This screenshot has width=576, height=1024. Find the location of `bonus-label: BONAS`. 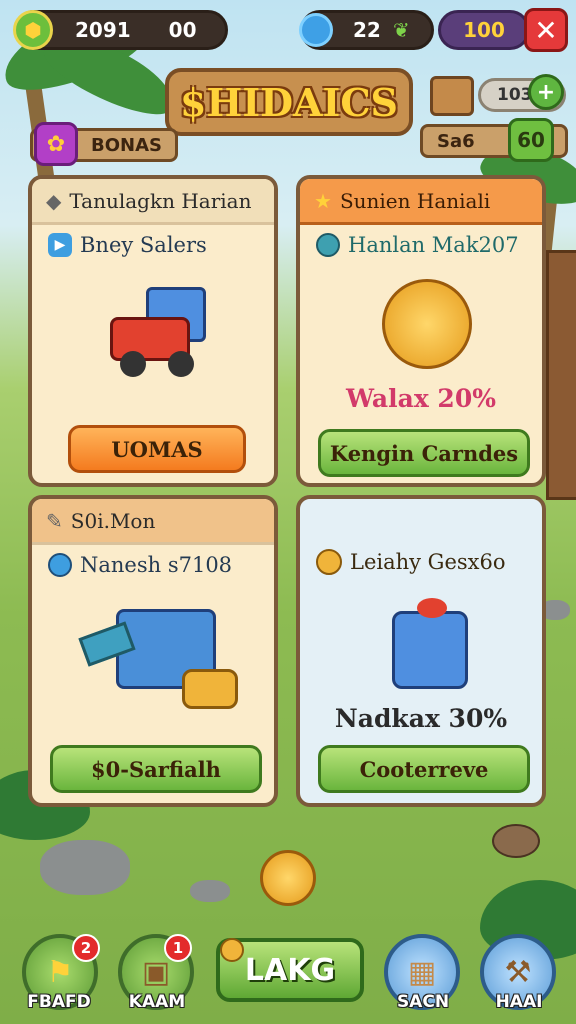

bonus-label: BONAS is located at coordinates (126, 145).